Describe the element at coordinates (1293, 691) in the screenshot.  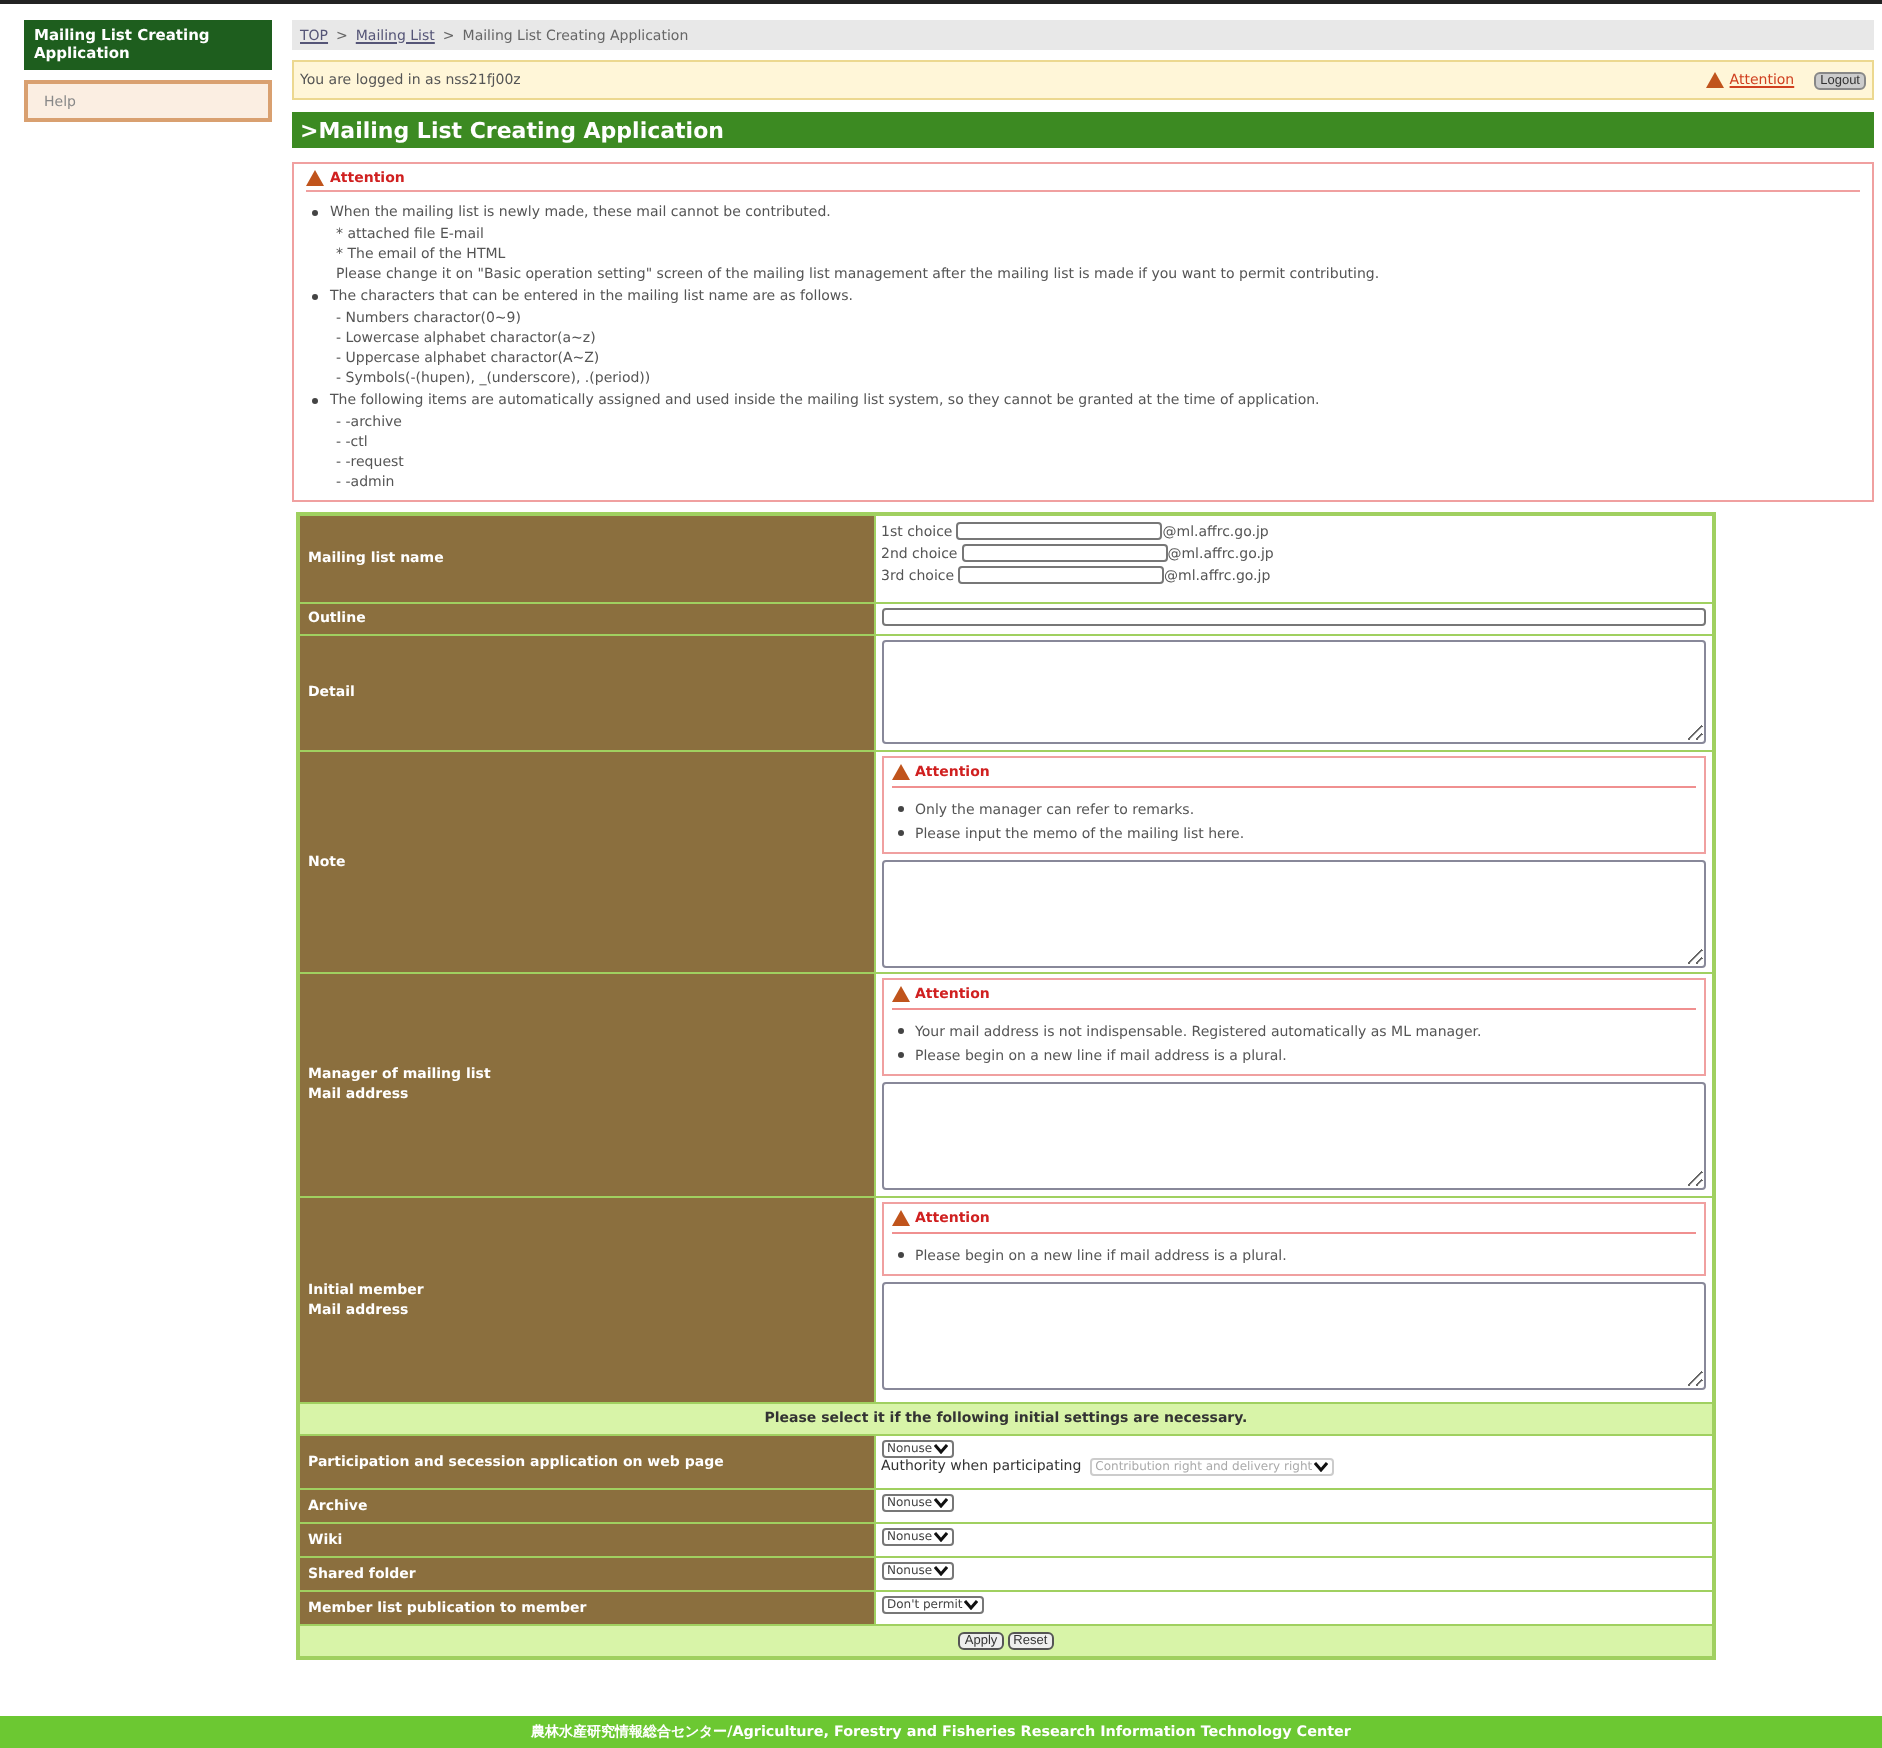
I see `detail-text-area` at that location.